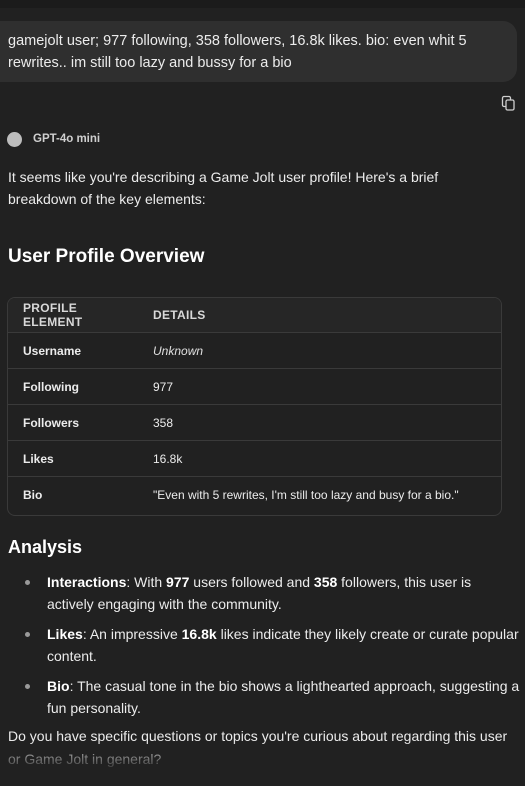  Describe the element at coordinates (106, 256) in the screenshot. I see `overview-heading: User Profile Overview` at that location.